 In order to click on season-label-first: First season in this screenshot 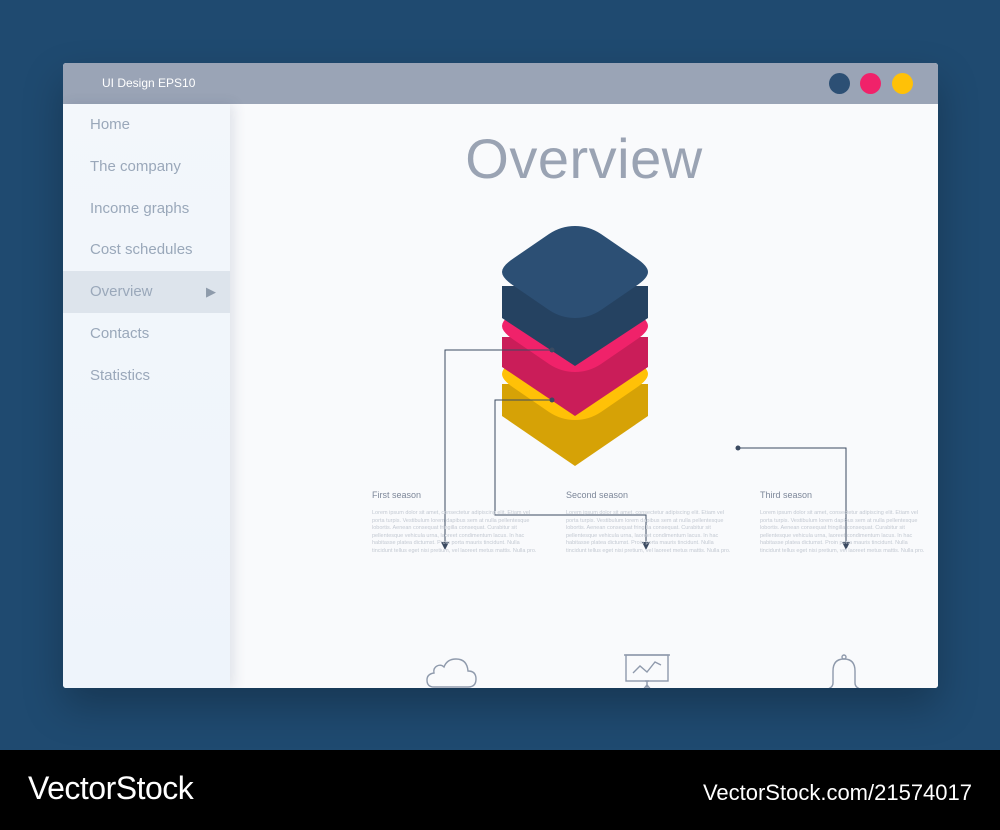, I will do `click(397, 495)`.